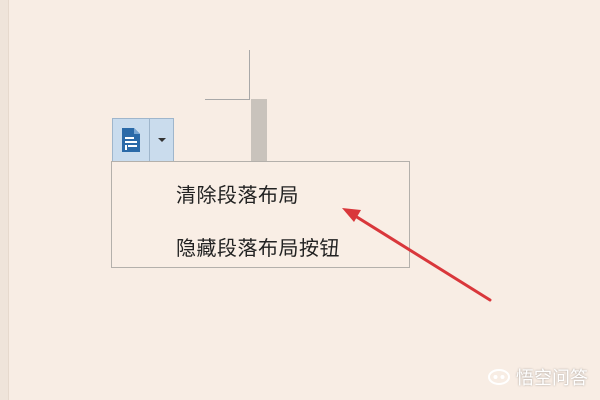  Describe the element at coordinates (259, 130) in the screenshot. I see `paragraph-marker-bar` at that location.